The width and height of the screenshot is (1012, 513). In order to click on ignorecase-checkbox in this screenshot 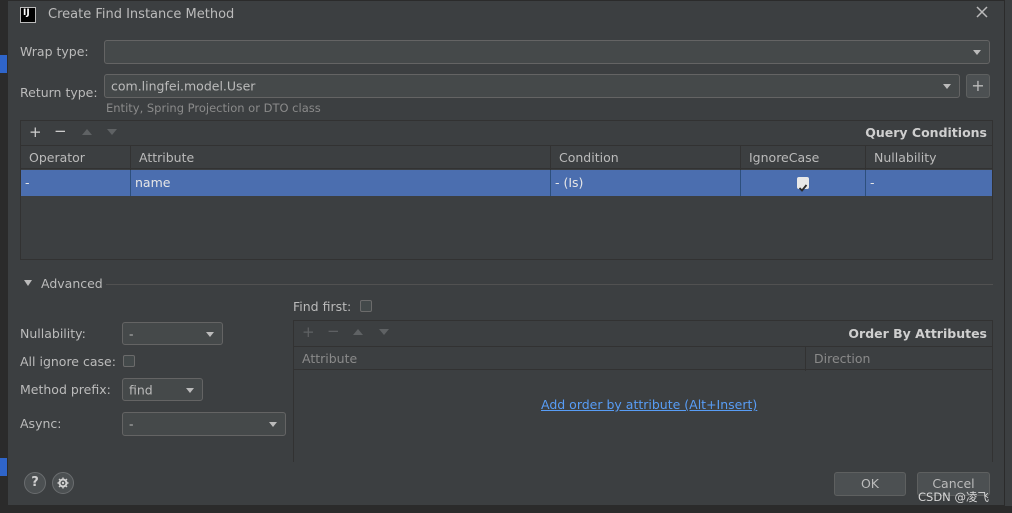, I will do `click(803, 184)`.